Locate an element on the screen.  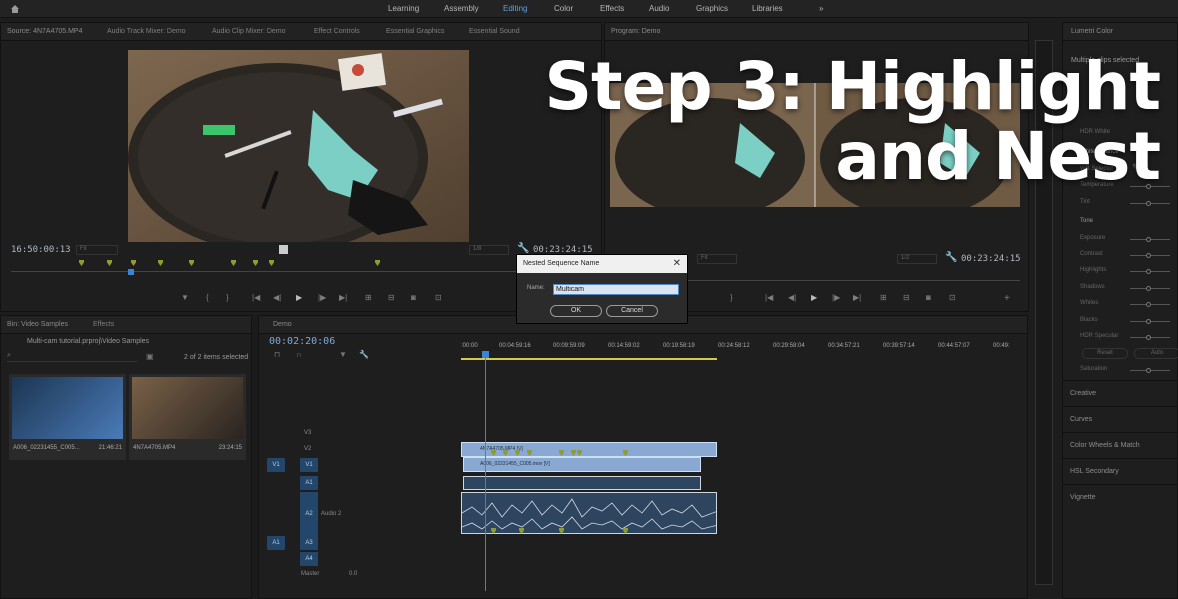
source-fit-dropdown: Fit is located at coordinates (97, 250).